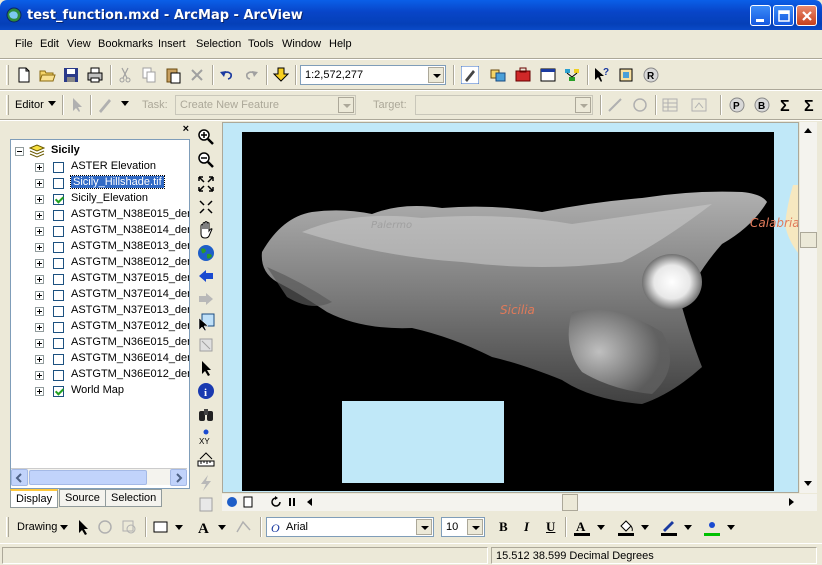  I want to click on underline-button: U, so click(550, 527).